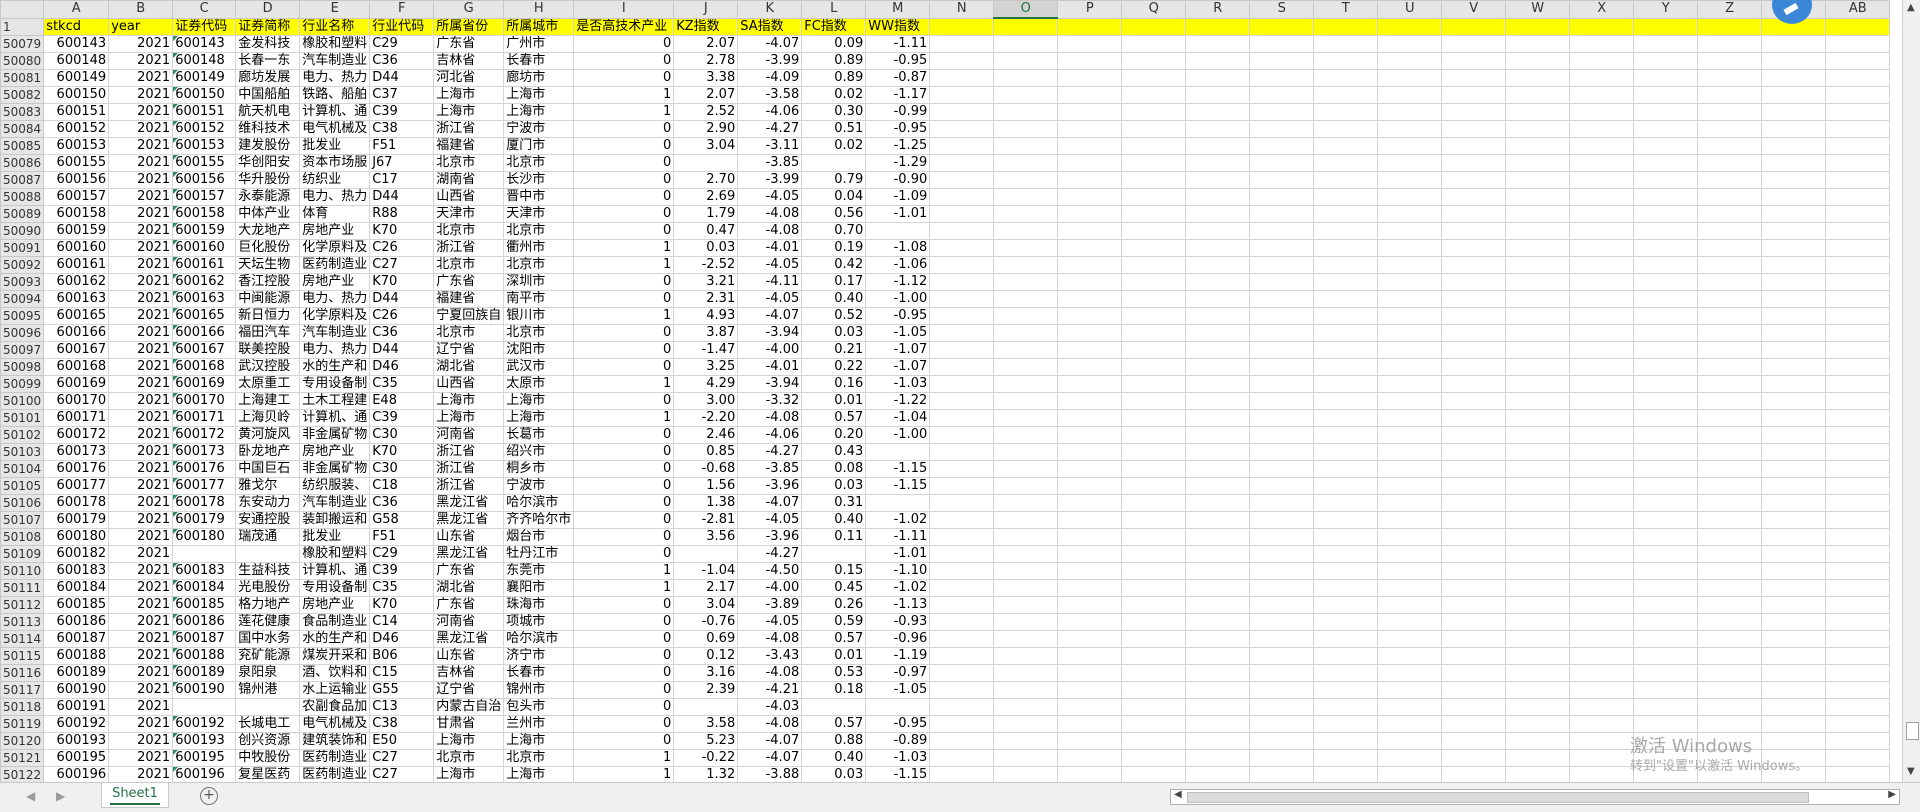 The height and width of the screenshot is (812, 1920). What do you see at coordinates (834, 332) in the screenshot?
I see `table-cell: 0.03` at bounding box center [834, 332].